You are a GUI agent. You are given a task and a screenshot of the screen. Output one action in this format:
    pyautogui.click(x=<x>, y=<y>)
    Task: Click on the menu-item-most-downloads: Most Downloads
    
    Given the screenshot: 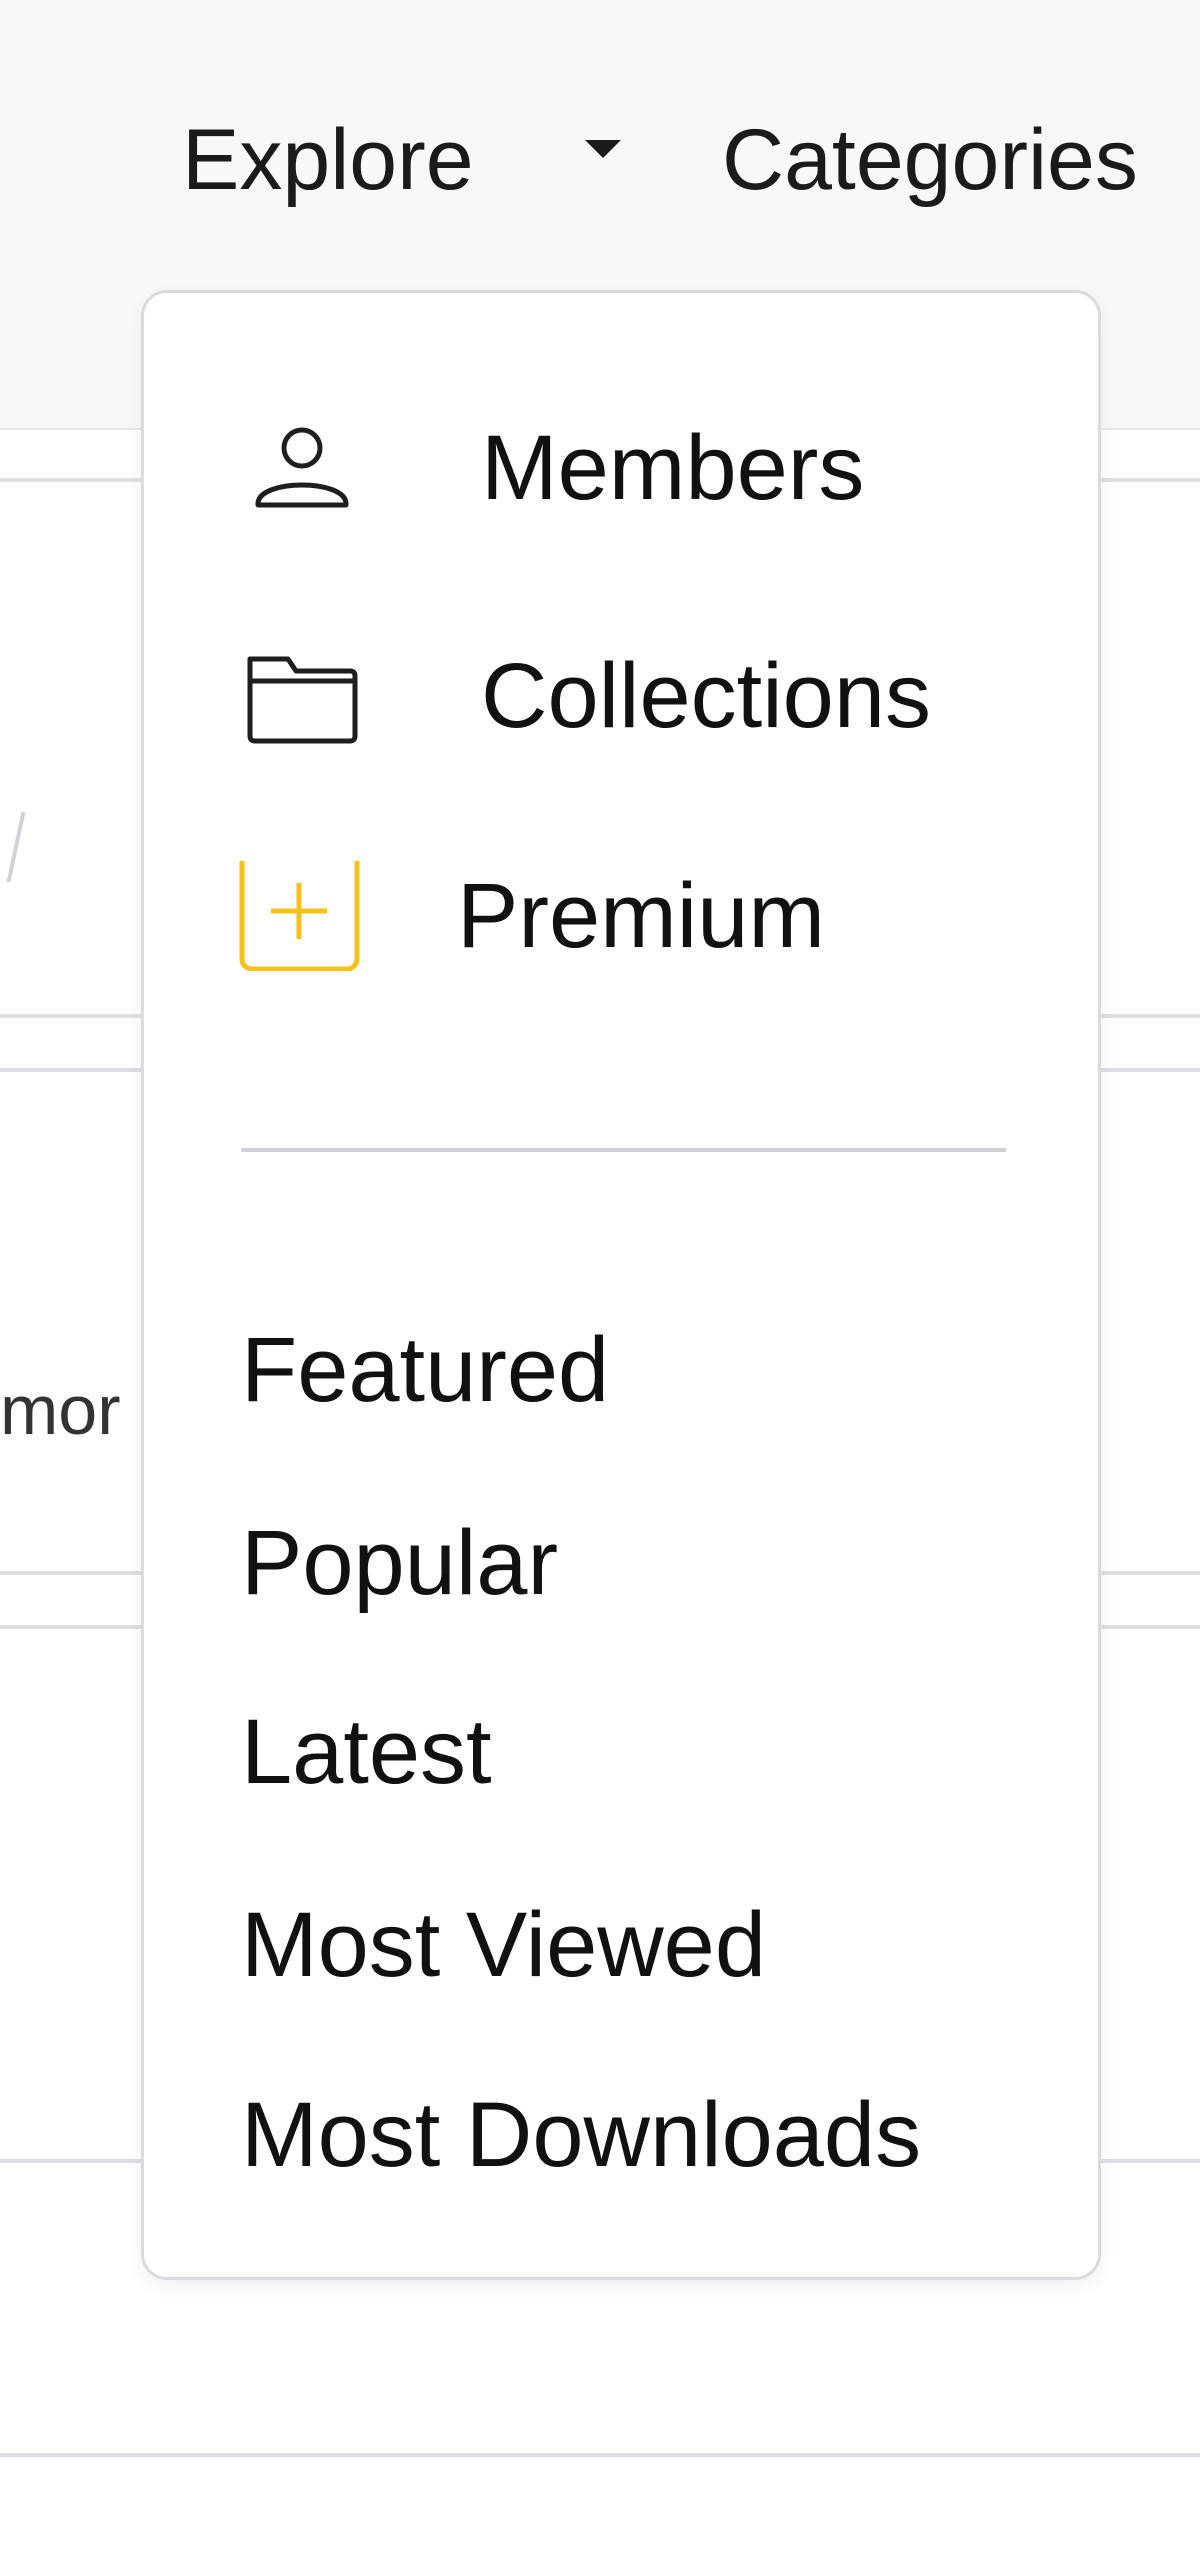 What is the action you would take?
    pyautogui.click(x=581, y=2135)
    